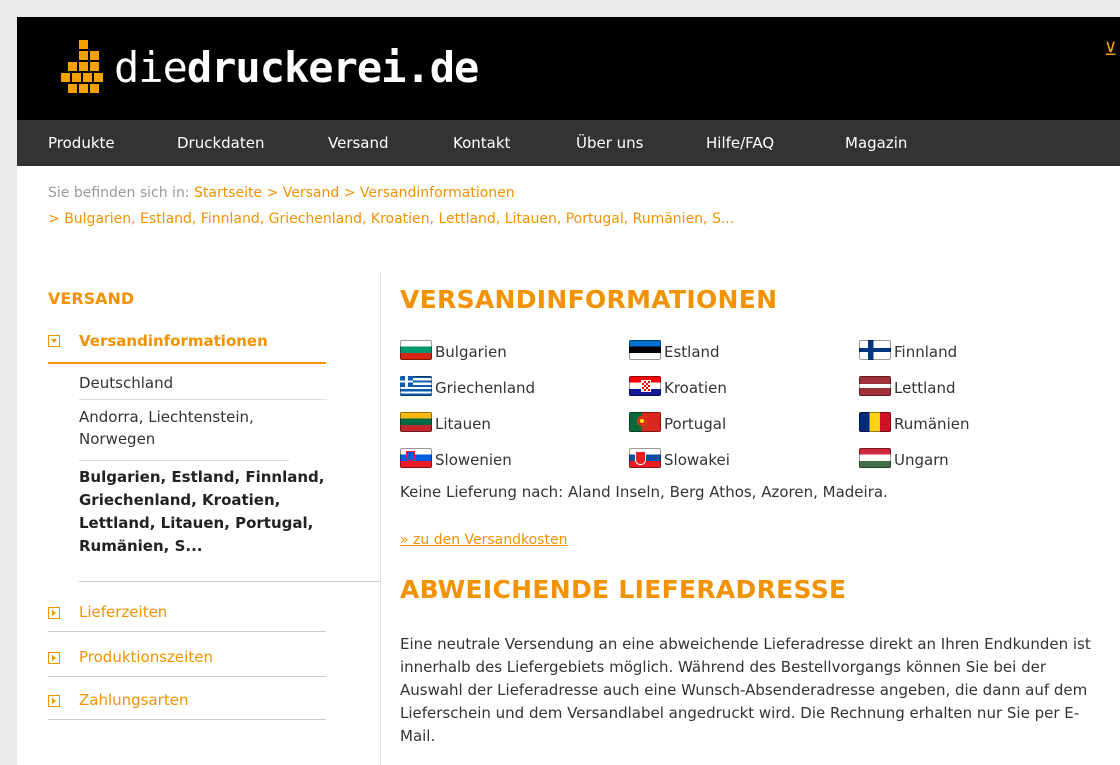  I want to click on hungary-flag-icon, so click(875, 458).